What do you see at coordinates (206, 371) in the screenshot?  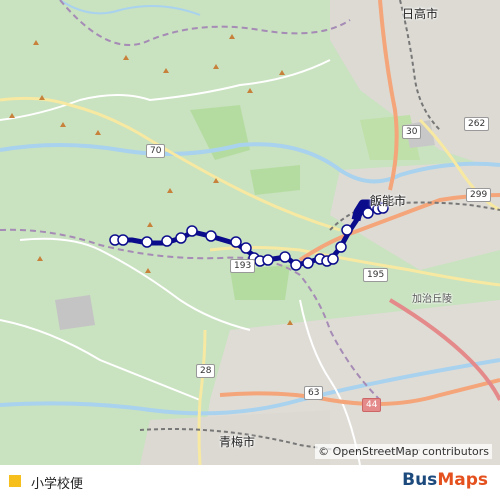 I see `road-badge-28: 28` at bounding box center [206, 371].